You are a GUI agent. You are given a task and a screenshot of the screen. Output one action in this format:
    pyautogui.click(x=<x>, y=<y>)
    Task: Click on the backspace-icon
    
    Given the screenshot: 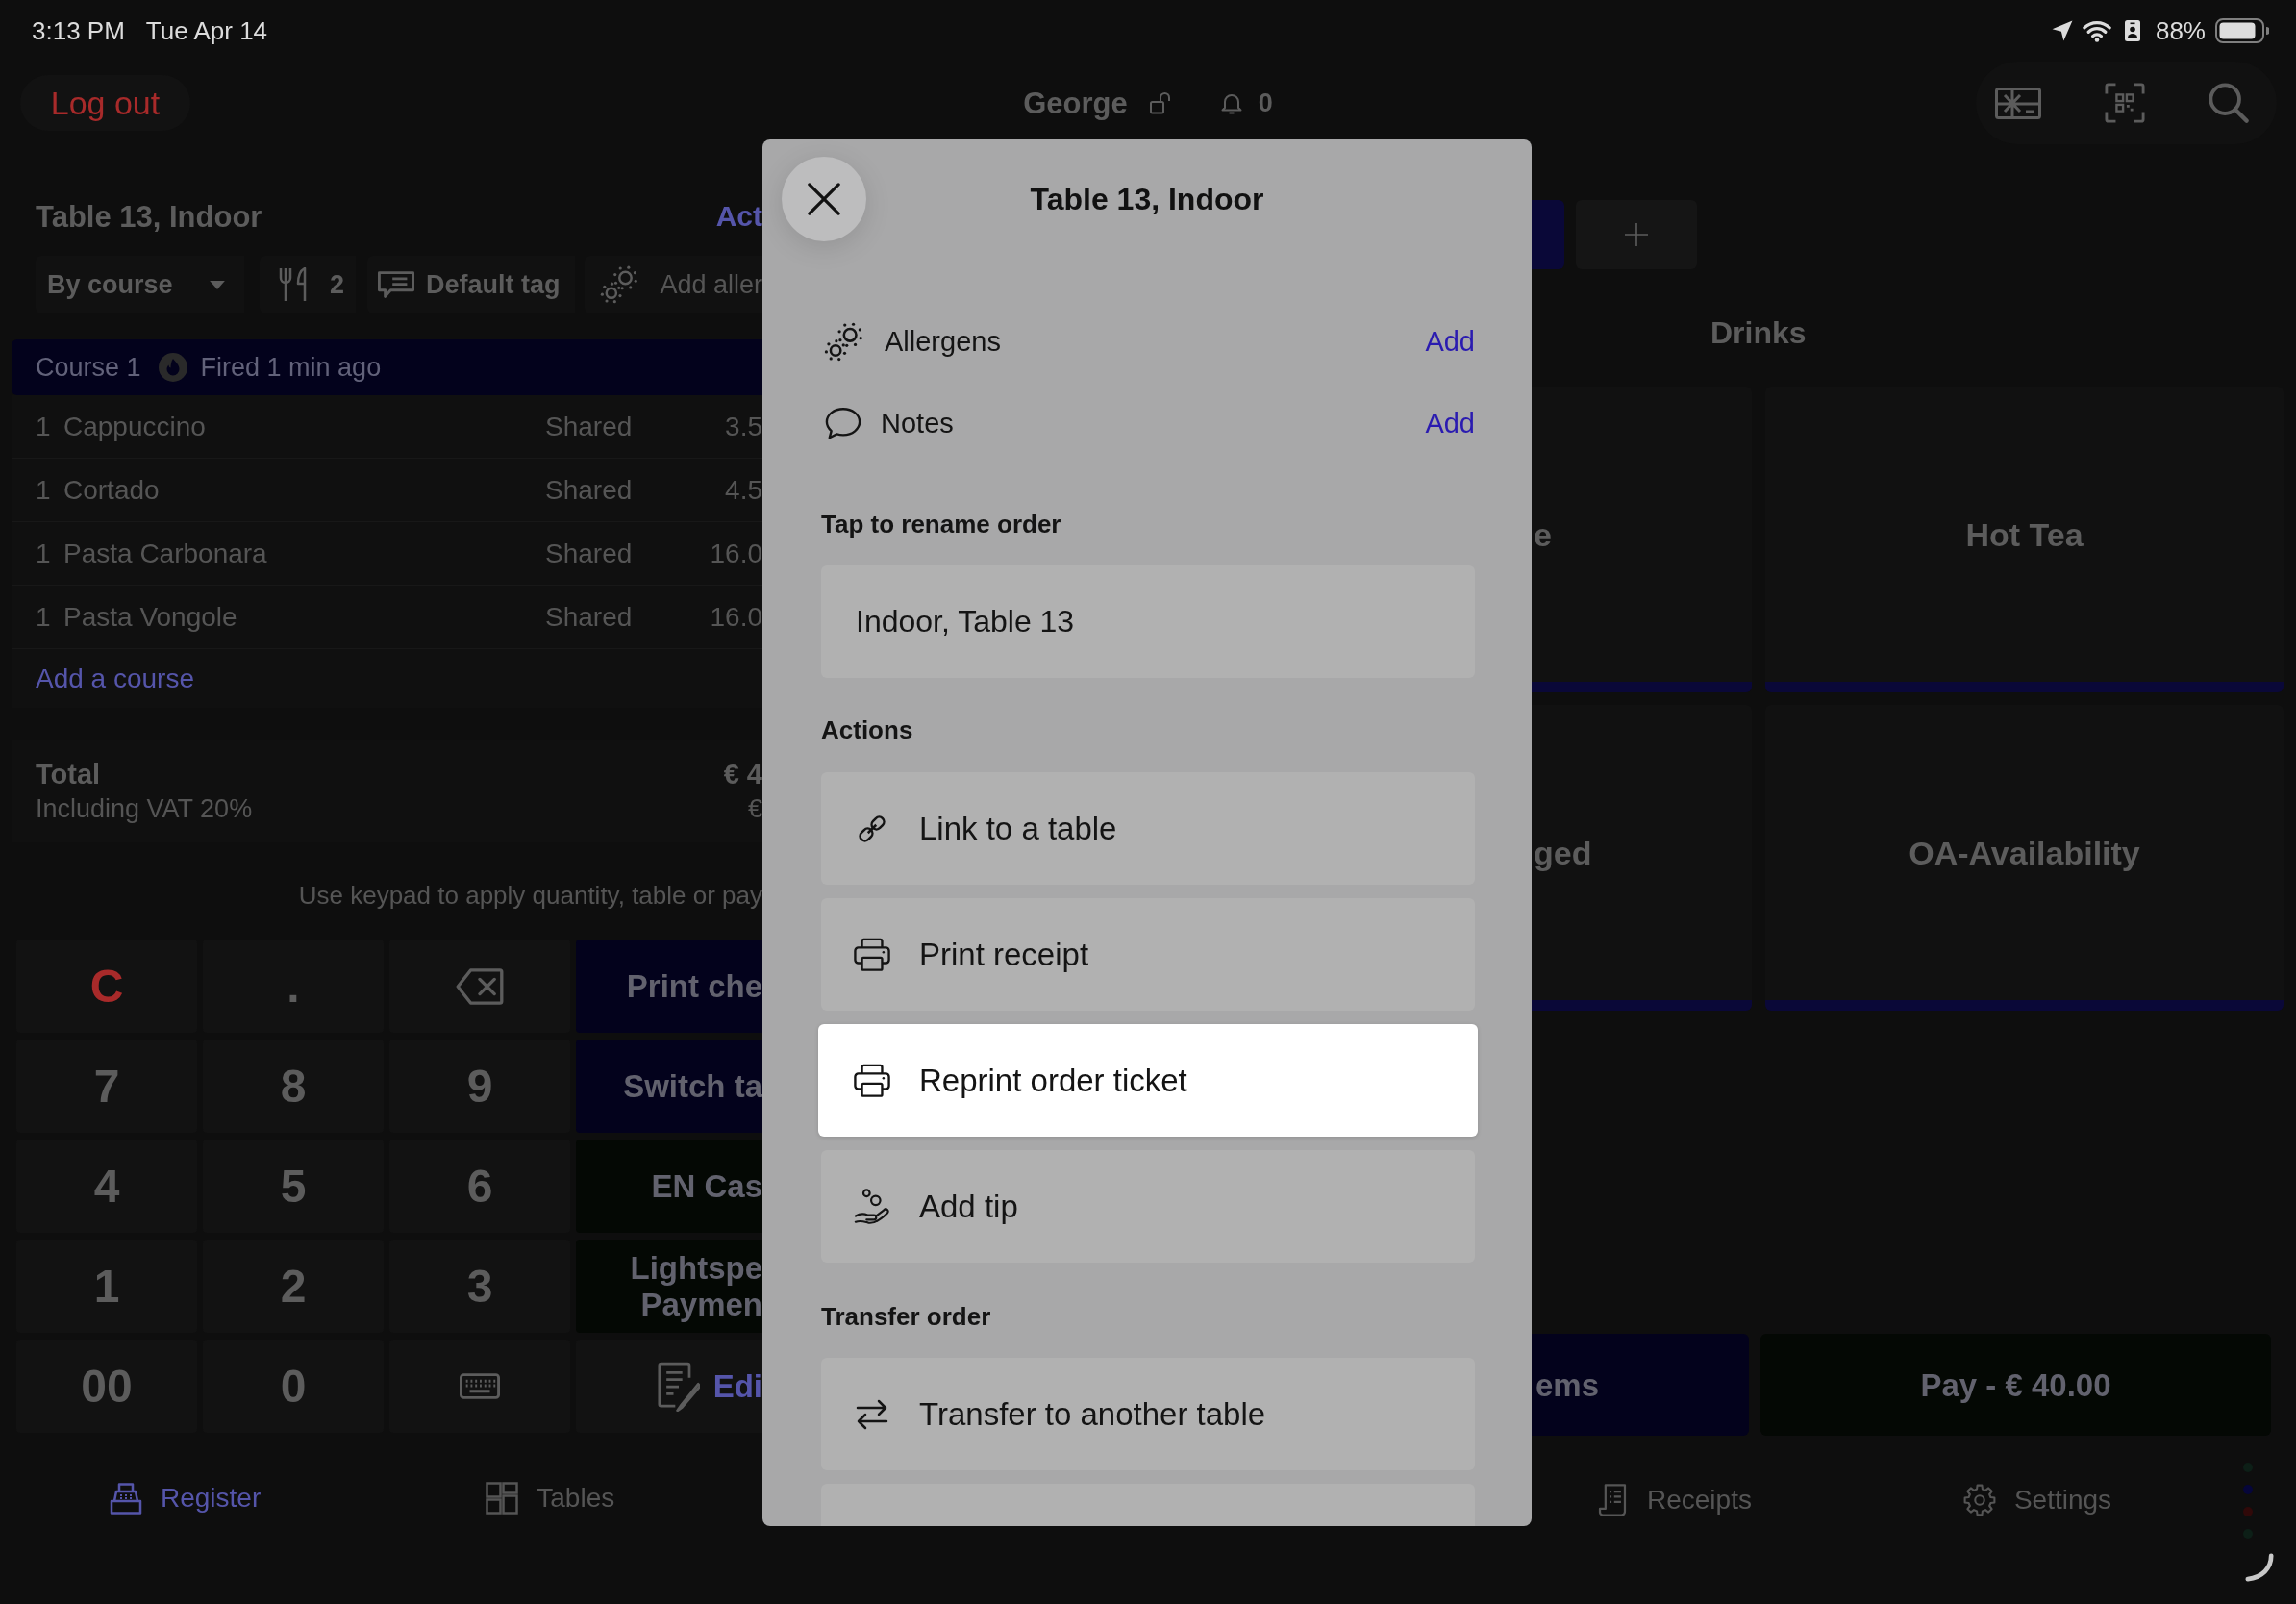 What is the action you would take?
    pyautogui.click(x=480, y=986)
    